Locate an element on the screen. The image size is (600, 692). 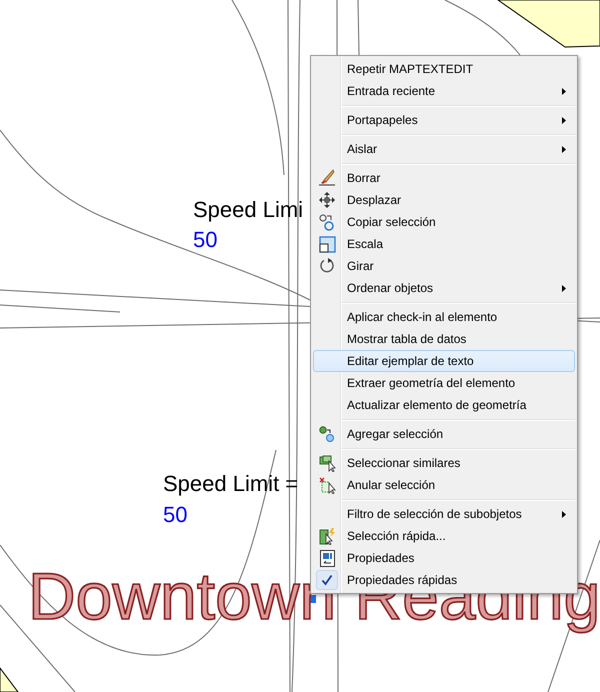
menu-item: Desplazar is located at coordinates (444, 200).